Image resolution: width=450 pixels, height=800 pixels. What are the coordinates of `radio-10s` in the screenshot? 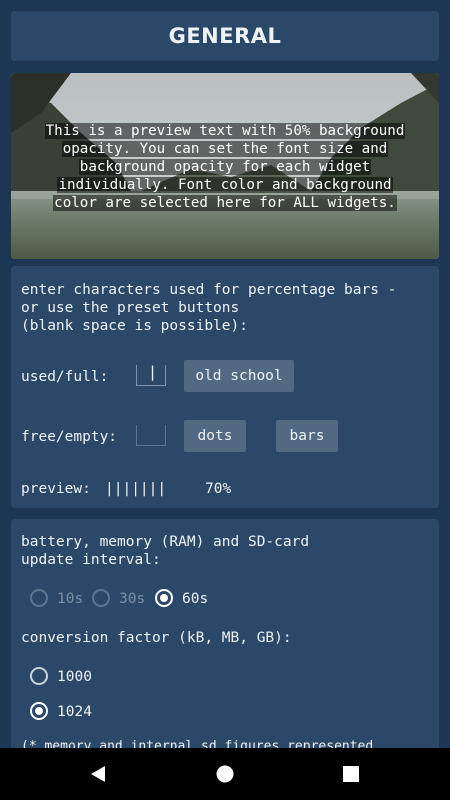 It's located at (39, 598).